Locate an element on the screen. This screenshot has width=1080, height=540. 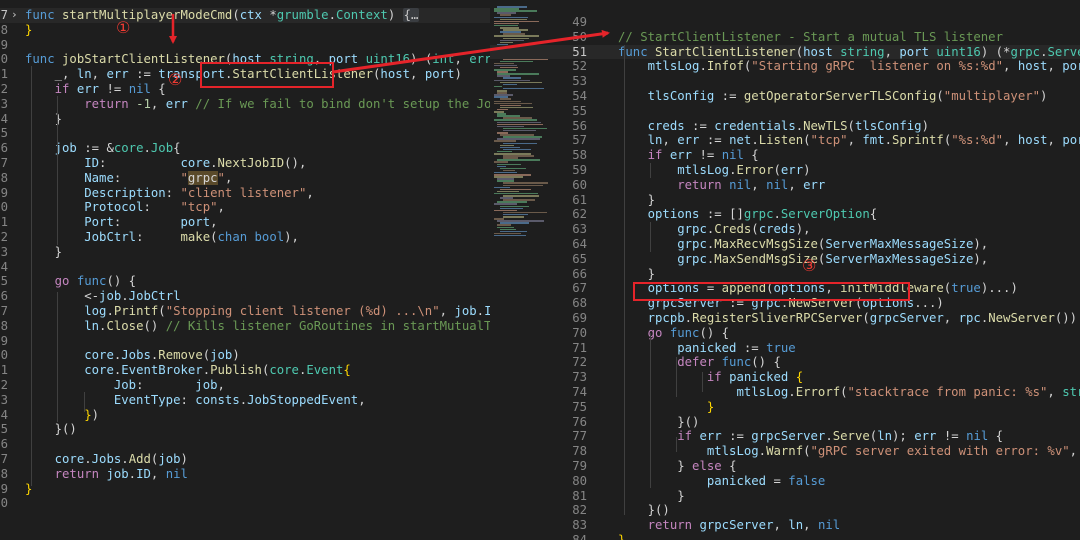
highlight-start-client-listener-call is located at coordinates (267, 75).